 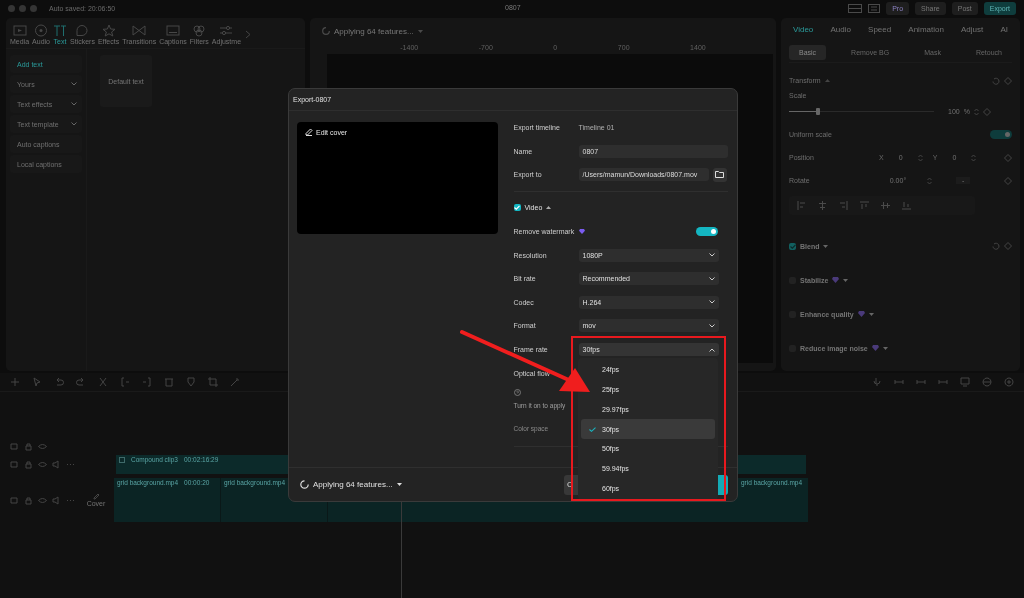 I want to click on inspector-tab: Video, so click(x=803, y=29).